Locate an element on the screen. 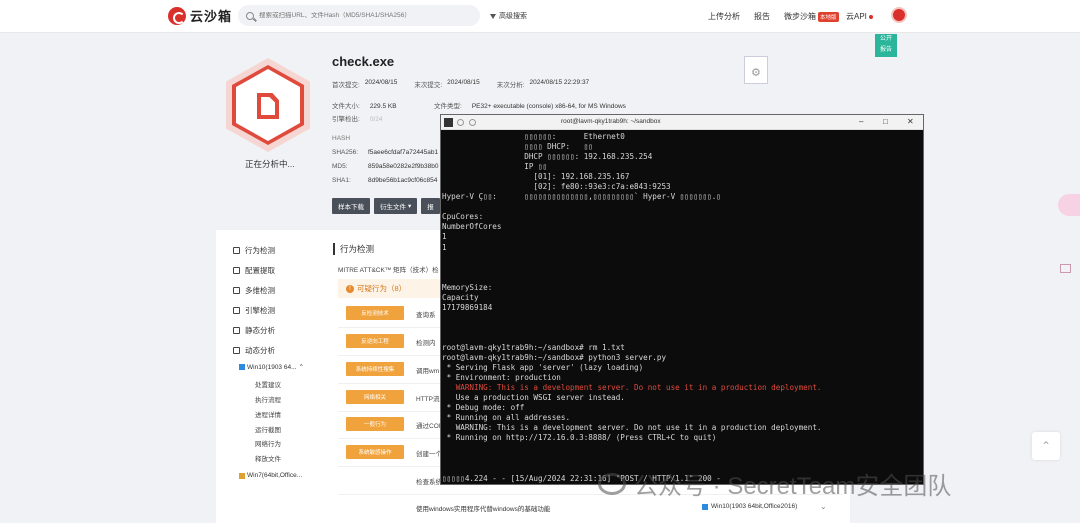  nav-sub-item: 处置建议 is located at coordinates (268, 384).